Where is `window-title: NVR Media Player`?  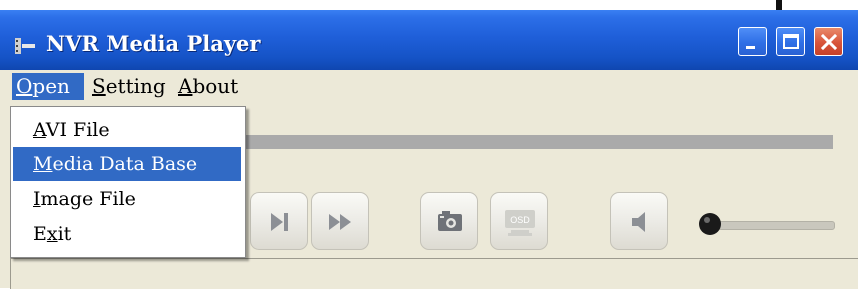
window-title: NVR Media Player is located at coordinates (153, 43).